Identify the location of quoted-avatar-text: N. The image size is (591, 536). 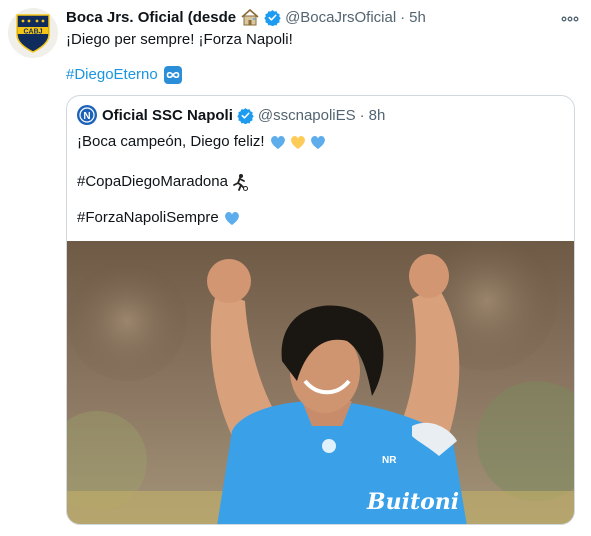
(86, 116).